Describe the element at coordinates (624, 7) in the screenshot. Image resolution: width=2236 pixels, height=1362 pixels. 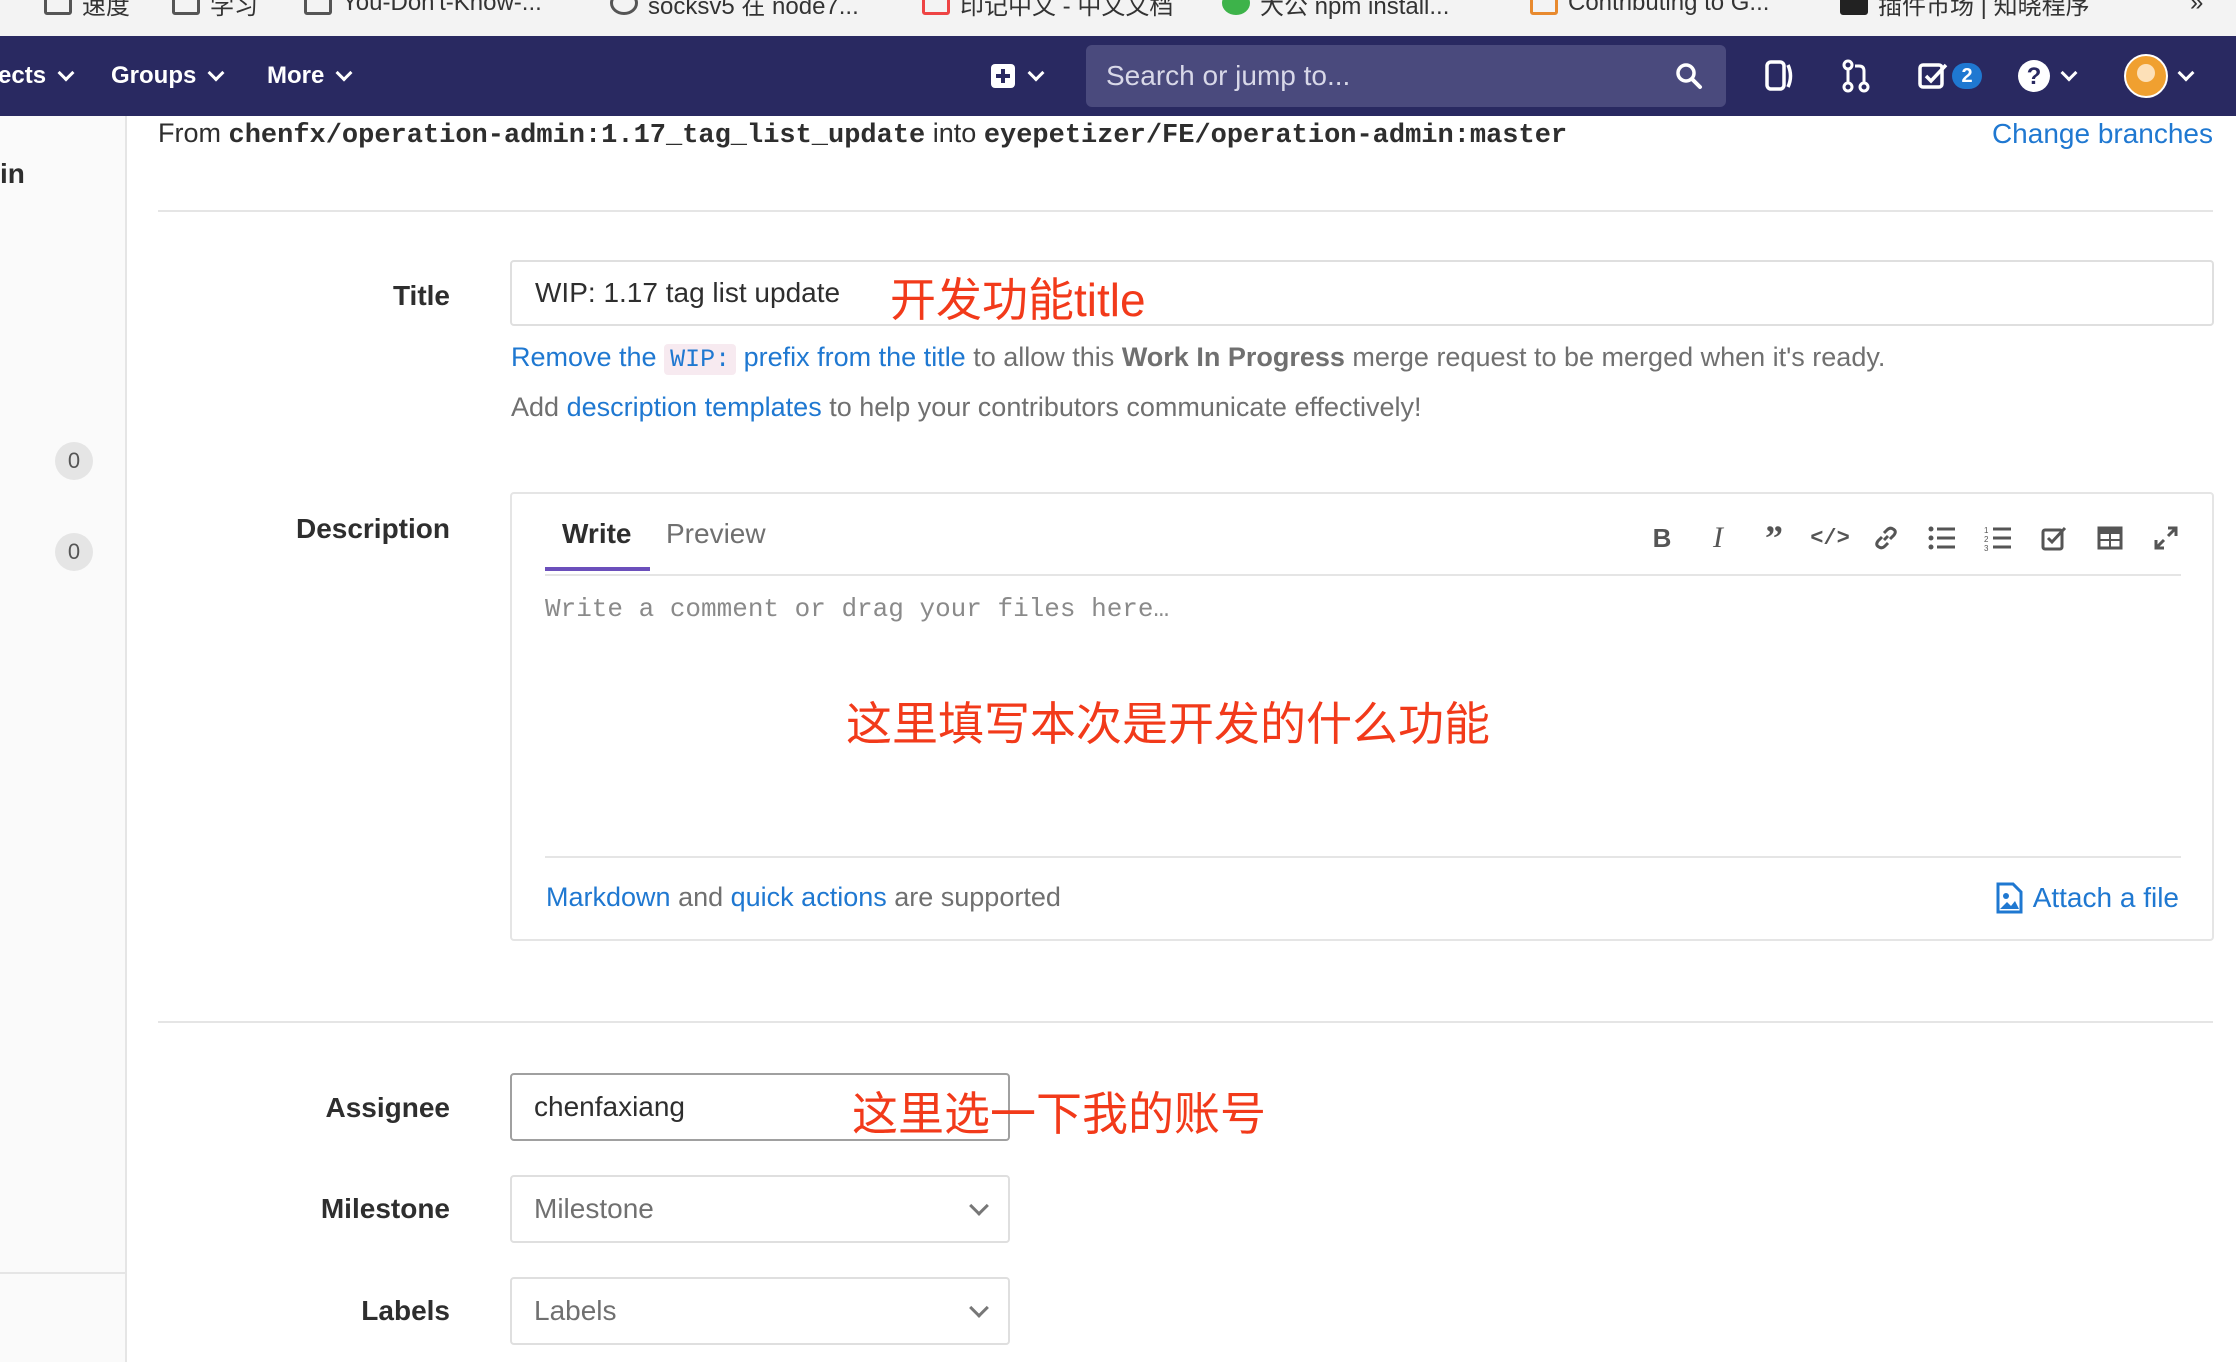
I see `github-icon` at that location.